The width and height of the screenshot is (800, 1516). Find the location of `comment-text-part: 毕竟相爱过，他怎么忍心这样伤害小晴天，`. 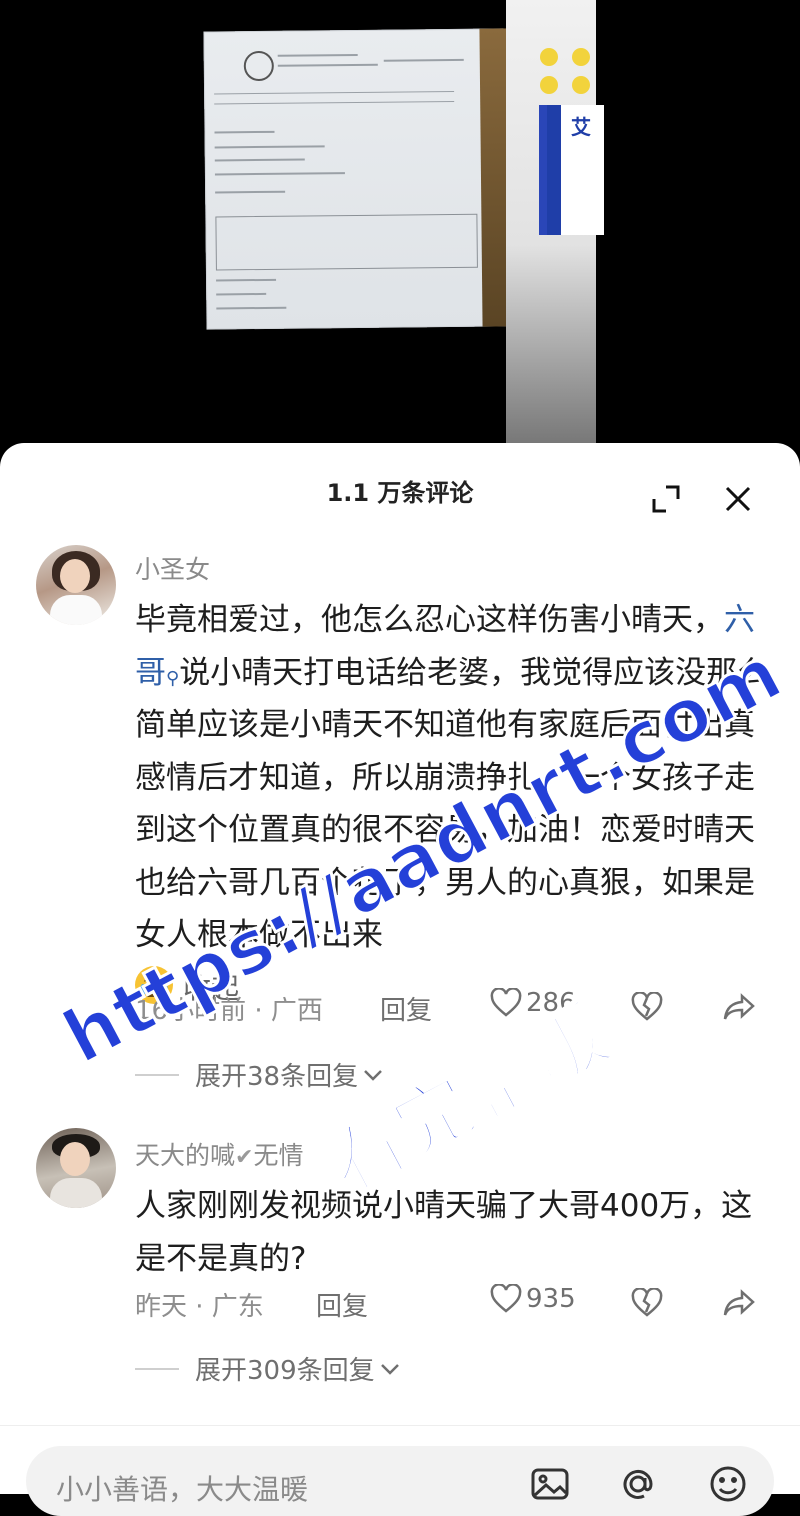

comment-text-part: 毕竟相爱过，他怎么忍心这样伤害小晴天， is located at coordinates (429, 620).